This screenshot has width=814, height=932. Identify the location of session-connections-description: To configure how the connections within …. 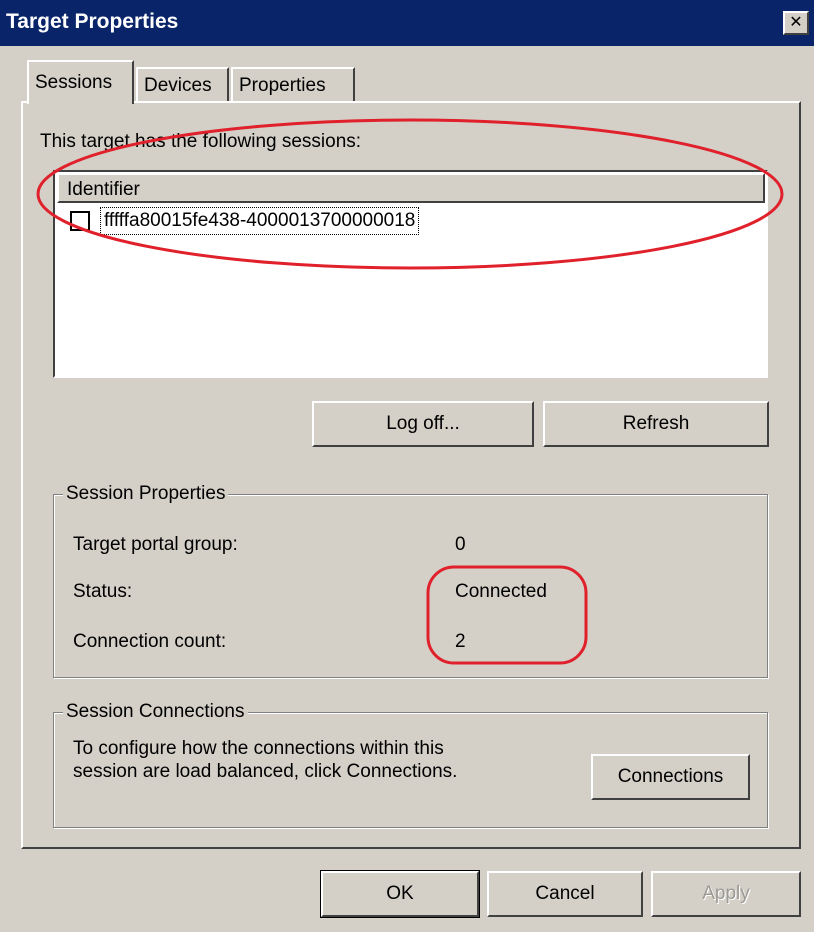
(265, 760).